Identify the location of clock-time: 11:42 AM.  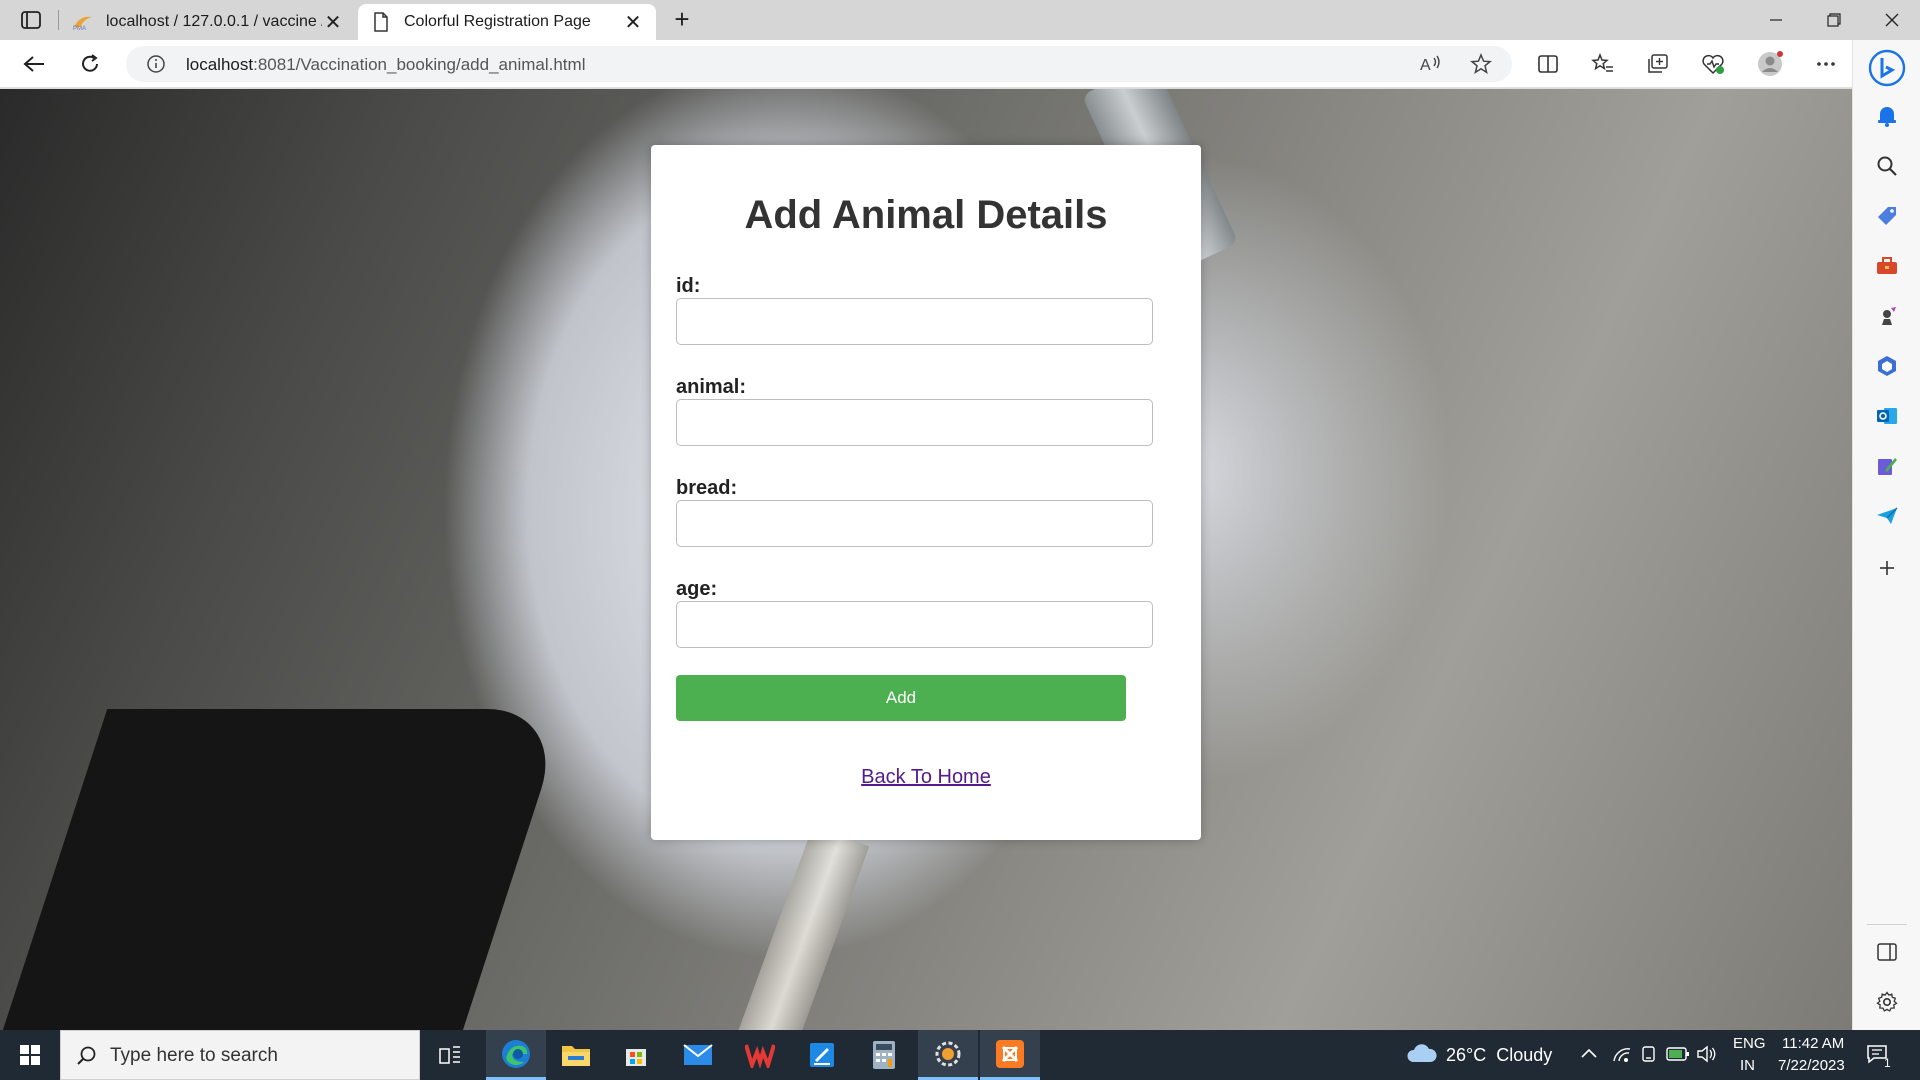
(1813, 1043).